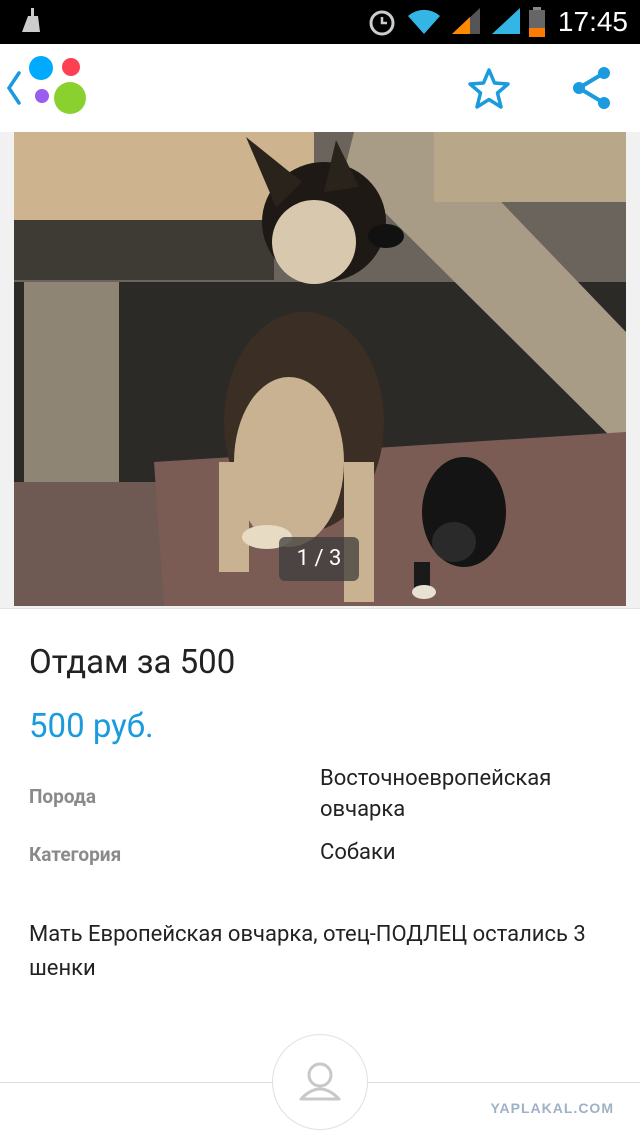 This screenshot has height=1138, width=640. What do you see at coordinates (424, 21) in the screenshot?
I see `wifi-icon` at bounding box center [424, 21].